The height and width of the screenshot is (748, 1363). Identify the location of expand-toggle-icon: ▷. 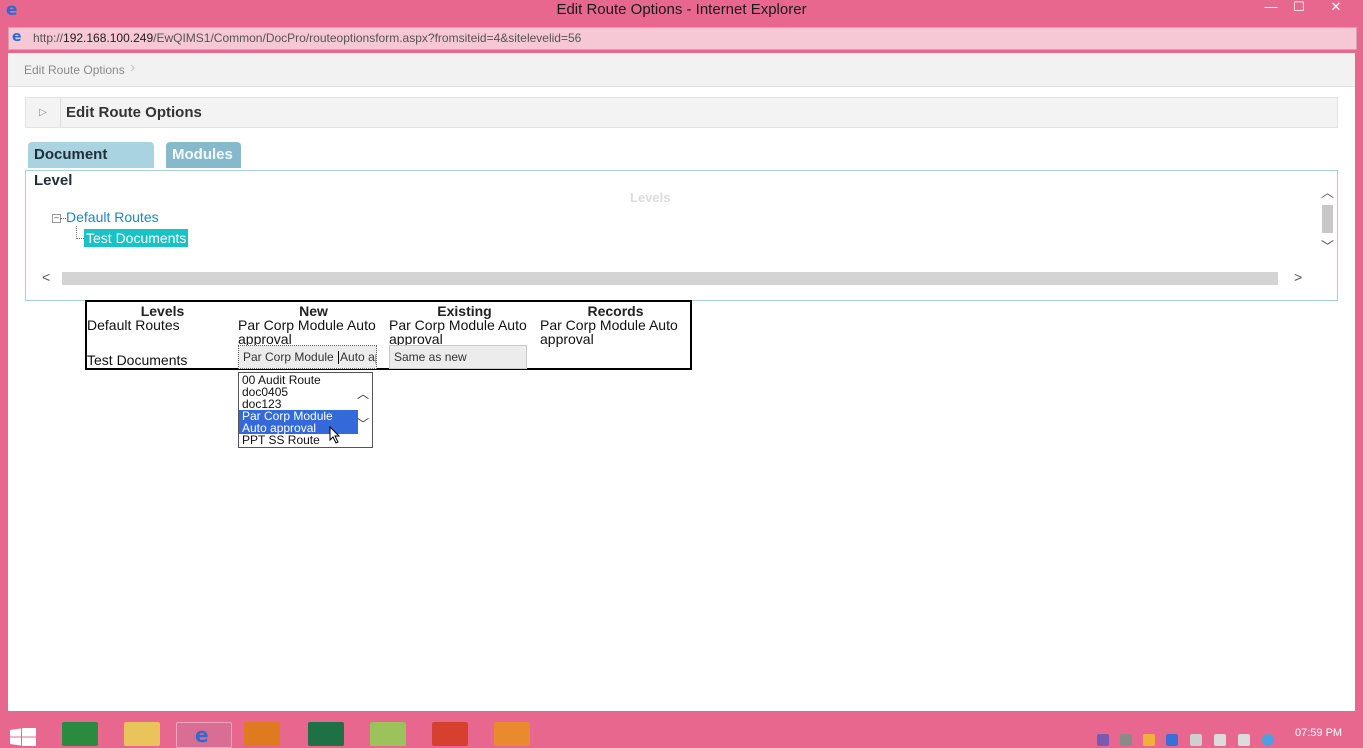
(43, 112).